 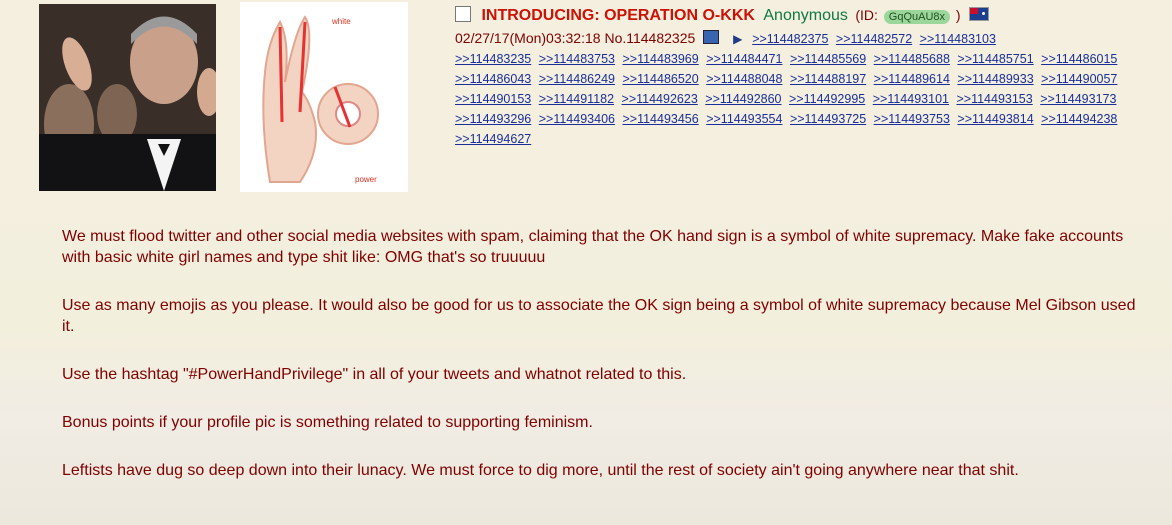 I want to click on photo-thumbnail-svg, so click(x=127, y=97).